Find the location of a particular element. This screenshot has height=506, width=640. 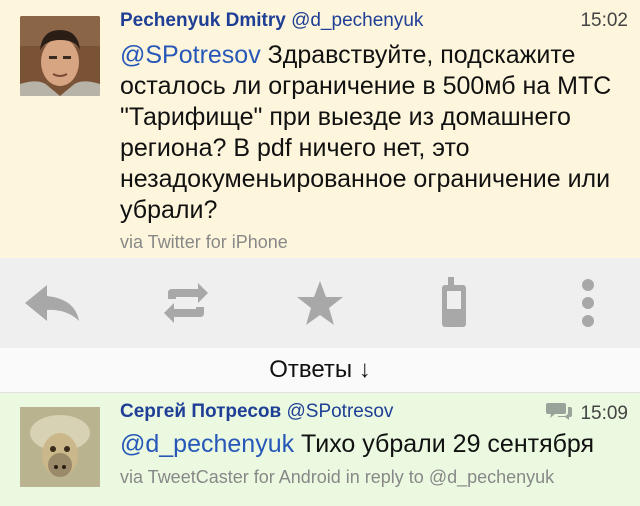

reply-icon is located at coordinates (52, 303).